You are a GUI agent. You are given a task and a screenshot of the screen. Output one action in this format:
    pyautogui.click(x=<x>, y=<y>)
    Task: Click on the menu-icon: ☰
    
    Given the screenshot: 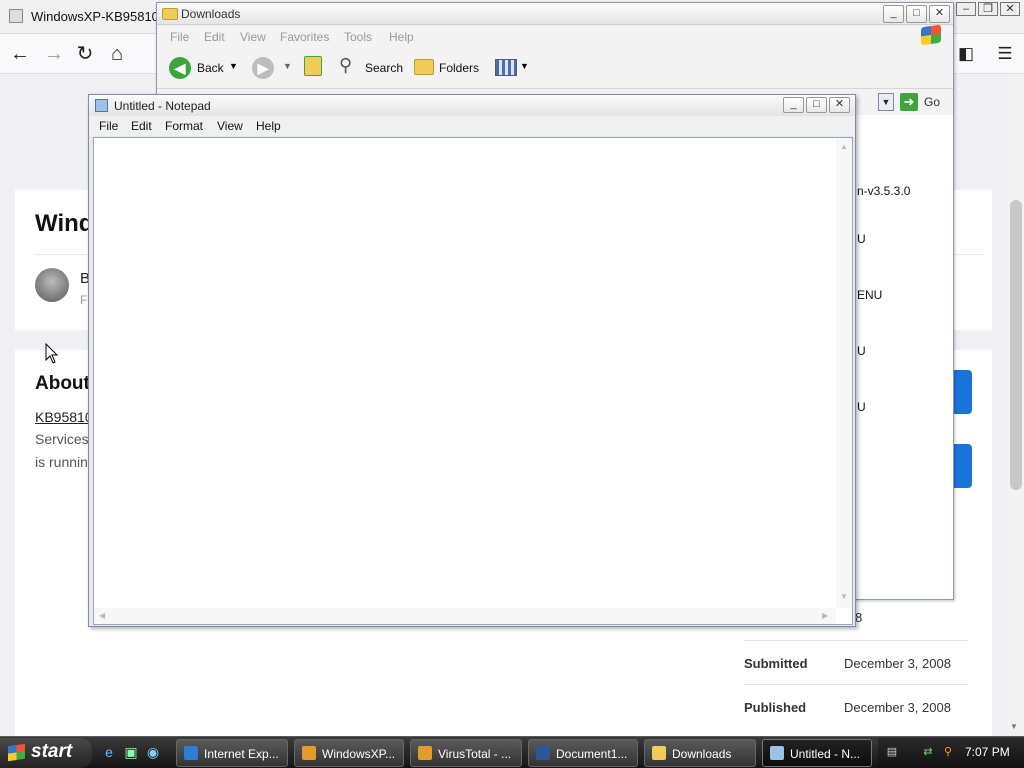 What is the action you would take?
    pyautogui.click(x=1005, y=54)
    